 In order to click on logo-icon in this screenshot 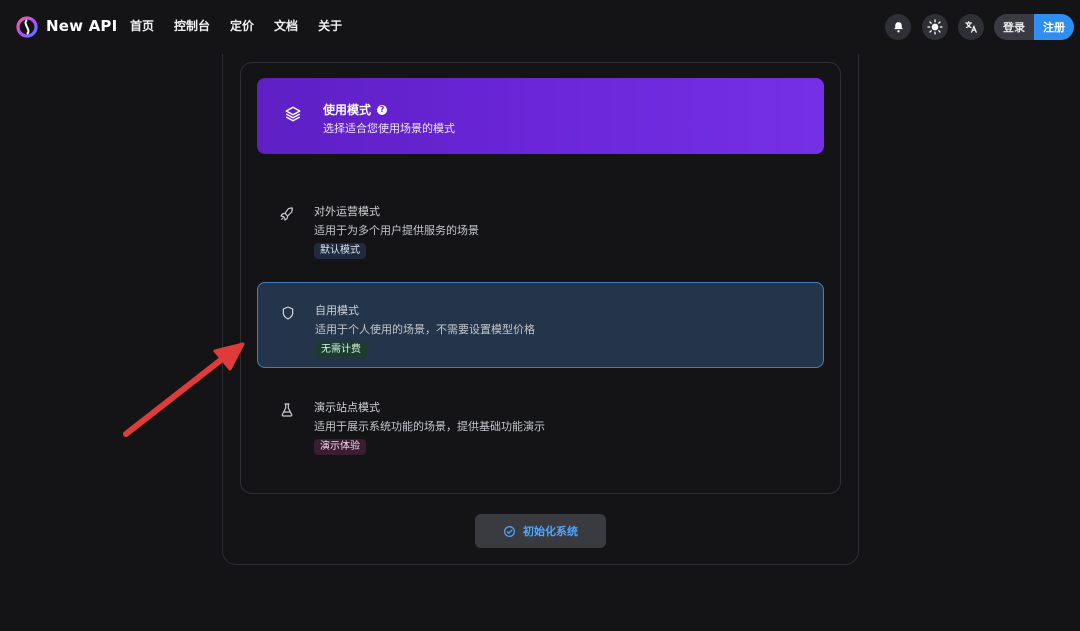, I will do `click(27, 27)`.